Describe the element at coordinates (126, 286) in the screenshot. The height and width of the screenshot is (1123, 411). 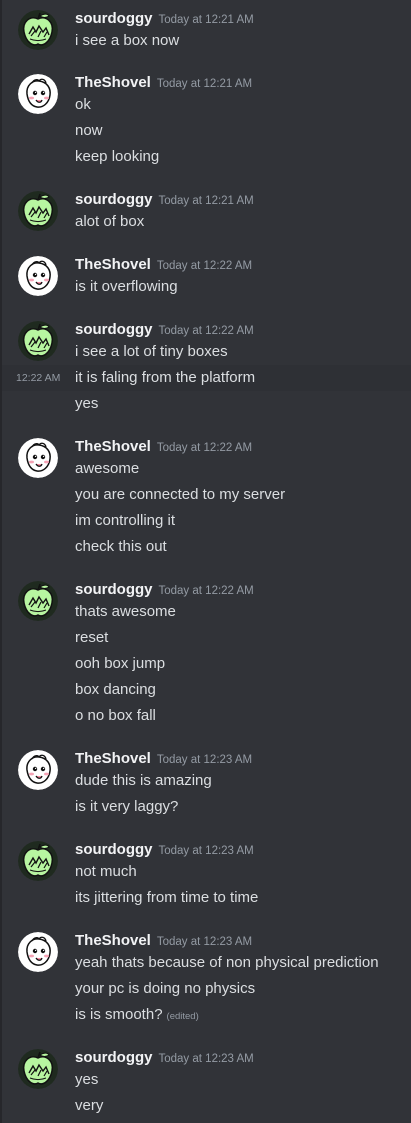
I see `message-line: is it overflowing` at that location.